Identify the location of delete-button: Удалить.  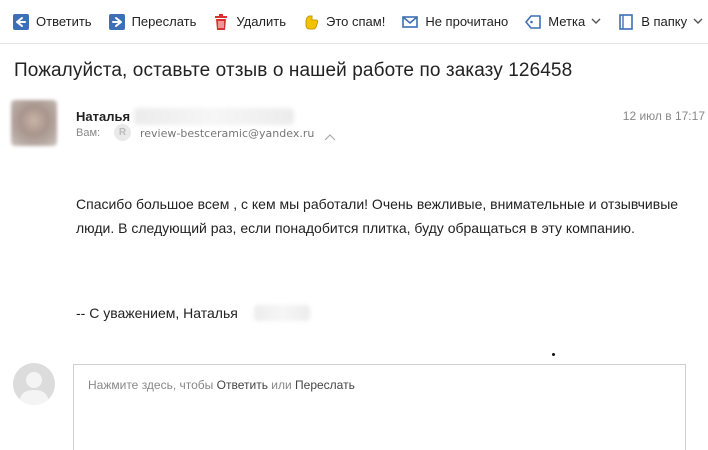
(257, 22).